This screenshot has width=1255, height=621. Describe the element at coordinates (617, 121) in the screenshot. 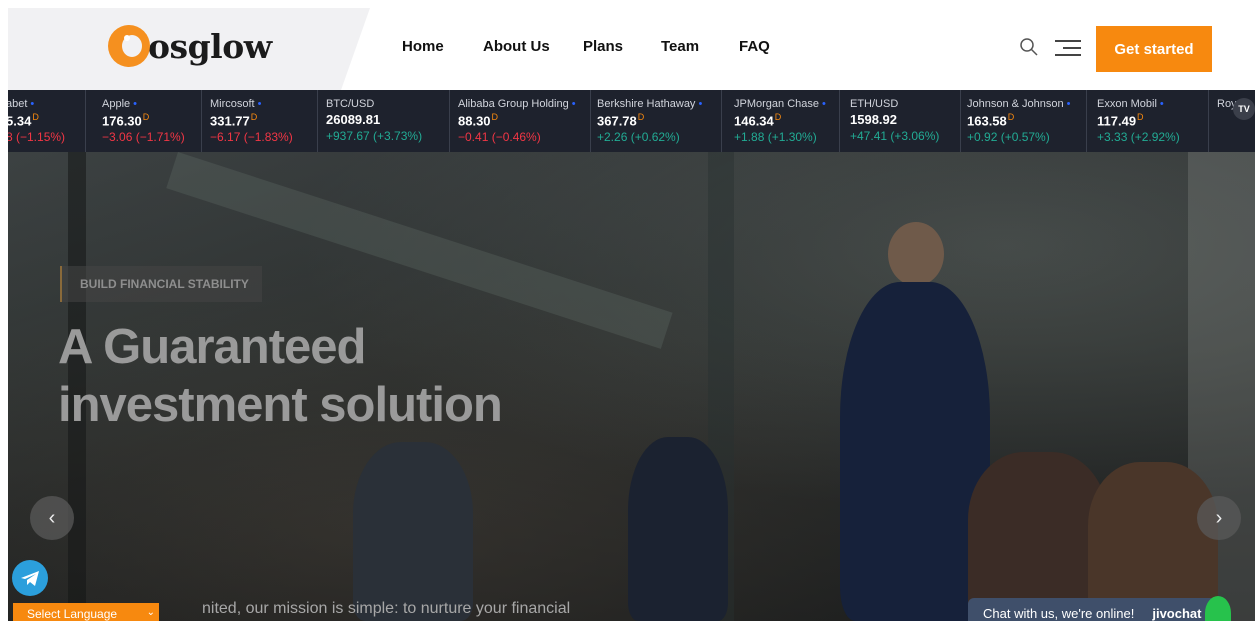

I see `ticker-price: 367.78` at that location.